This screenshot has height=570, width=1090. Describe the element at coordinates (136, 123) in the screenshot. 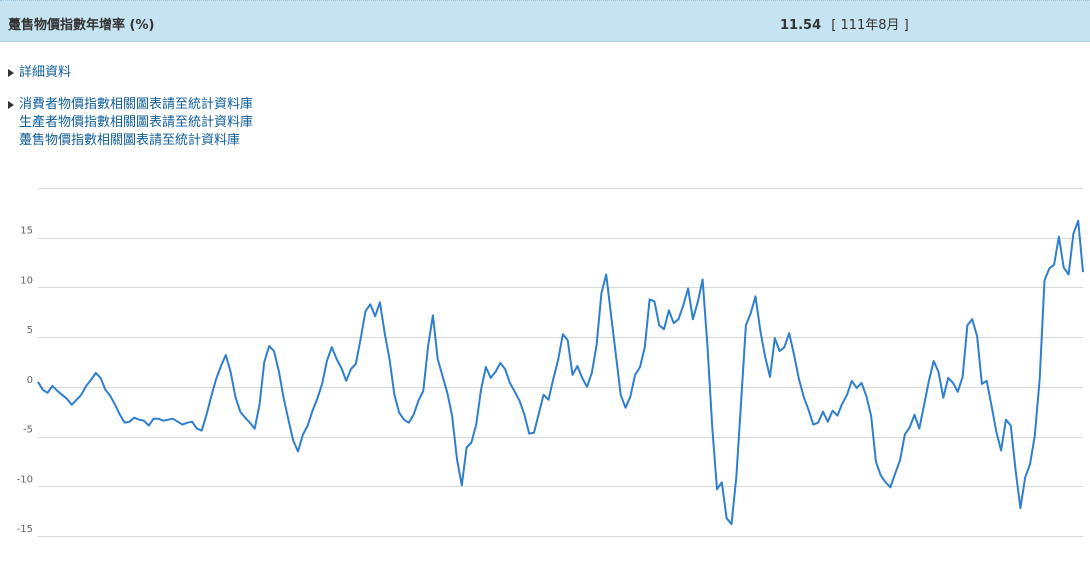

I see `ppi-database-link: 生產者物價指數相關圖表請至統計資料庫` at that location.